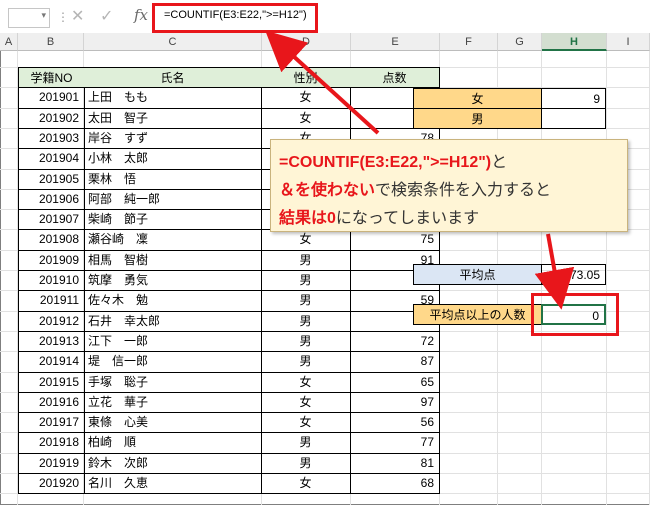  I want to click on arrow-to-result, so click(554, 271).